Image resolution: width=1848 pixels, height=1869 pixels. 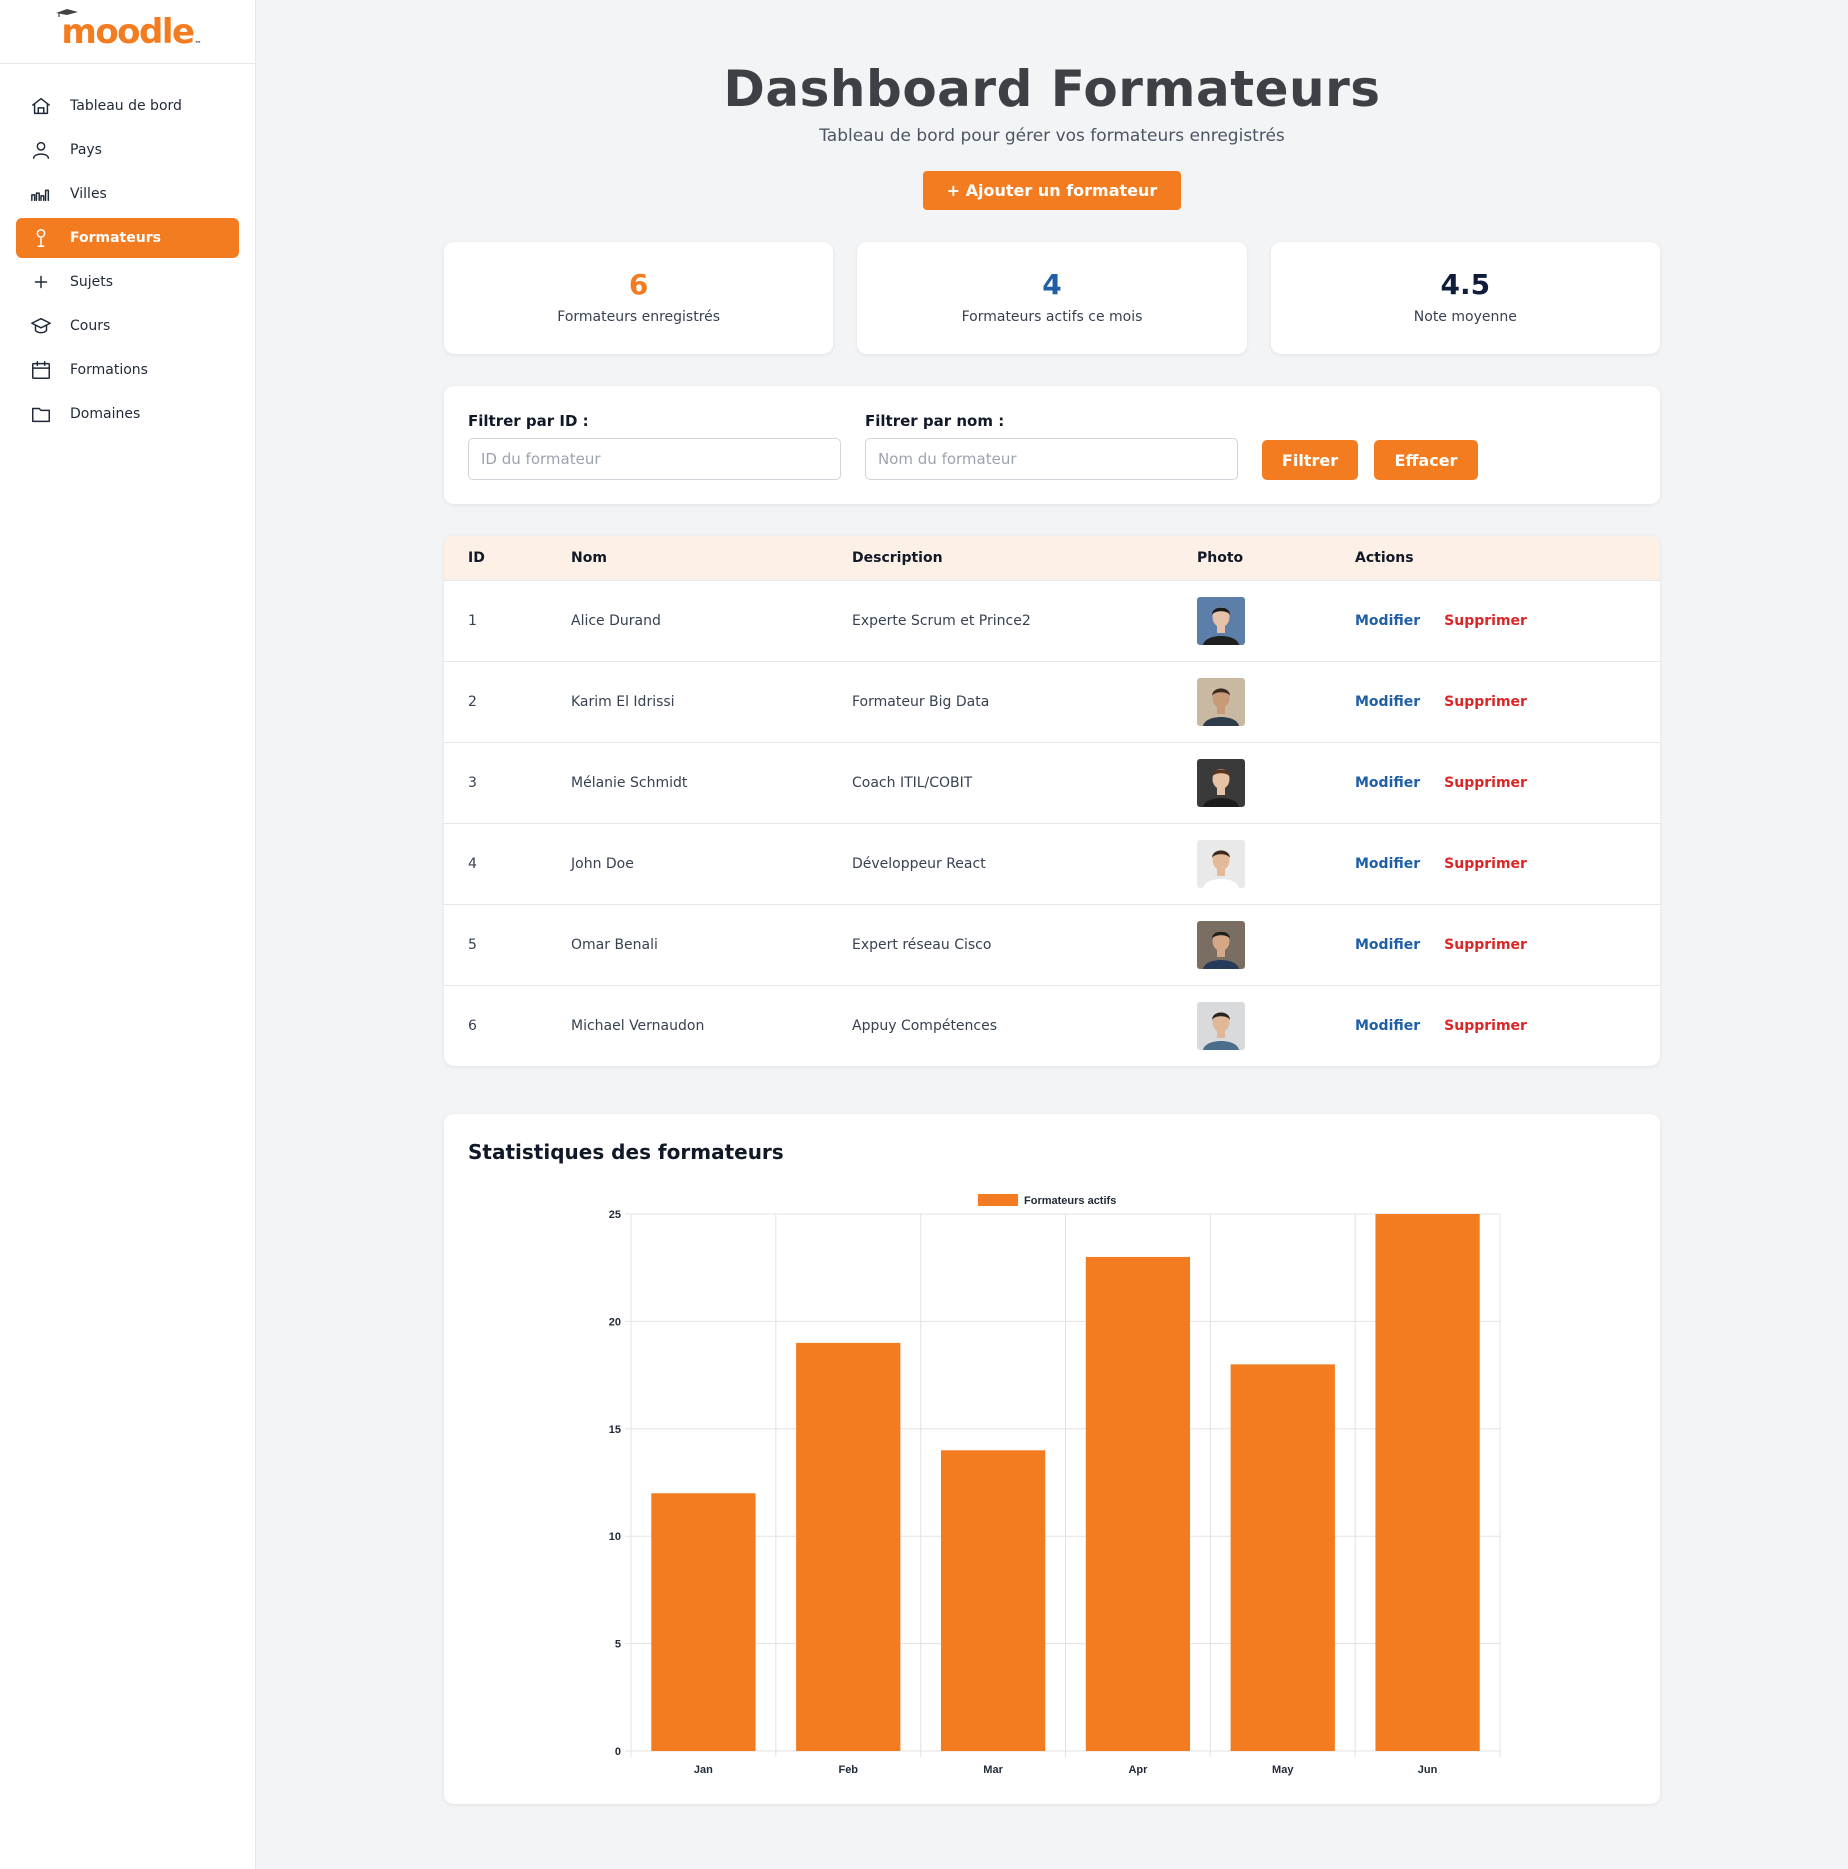 I want to click on legend-label: Formateurs actifs, so click(x=1070, y=1201).